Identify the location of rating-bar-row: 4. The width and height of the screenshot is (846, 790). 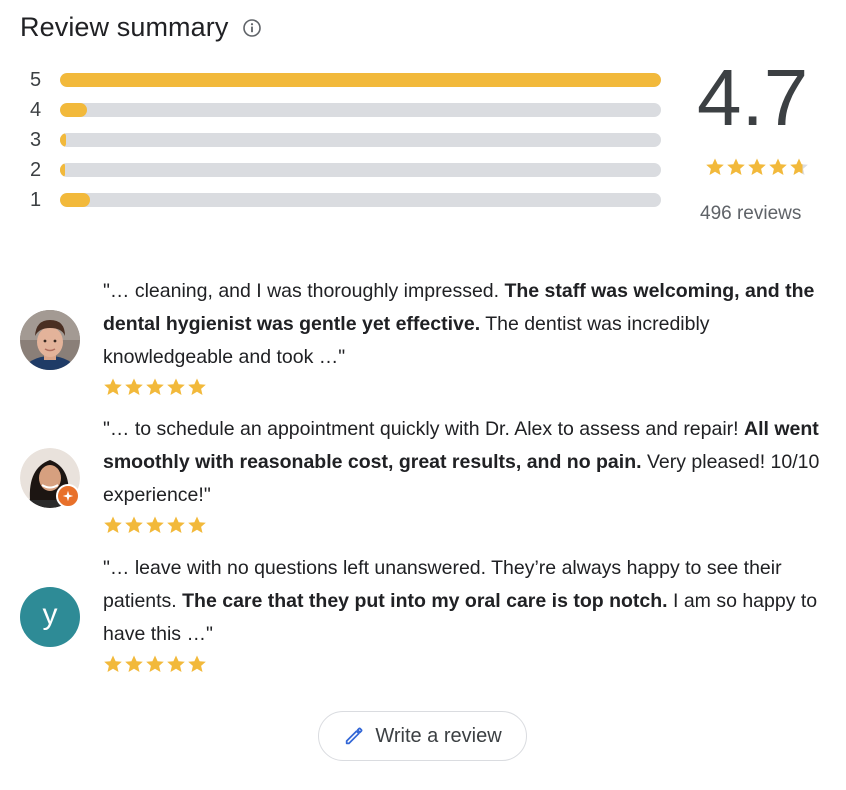
(346, 112).